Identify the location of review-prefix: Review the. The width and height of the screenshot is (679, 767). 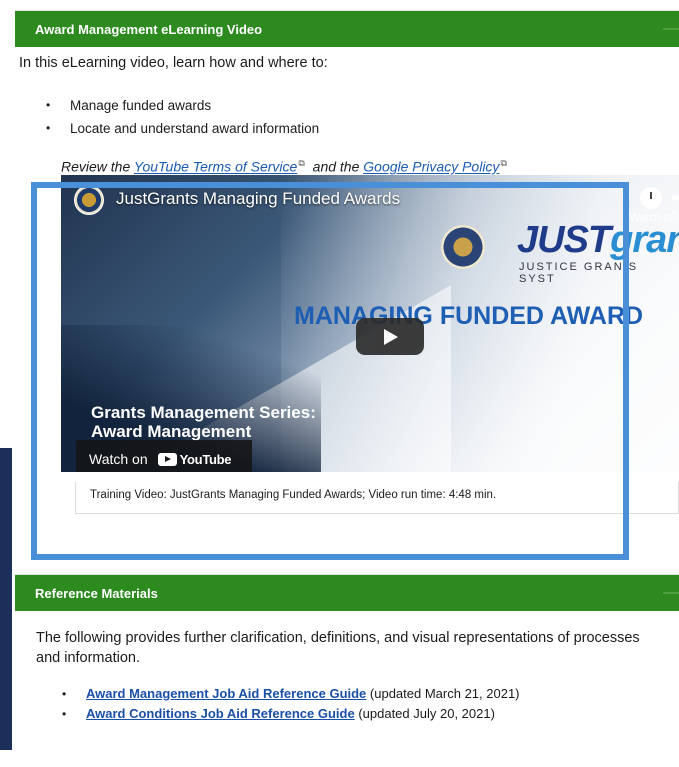
(96, 166).